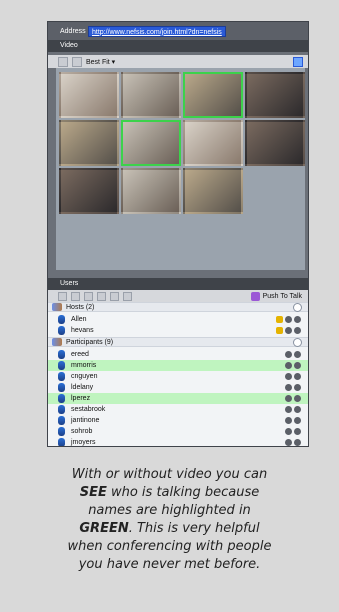  I want to click on participants-label: Participants (9), so click(90, 342).